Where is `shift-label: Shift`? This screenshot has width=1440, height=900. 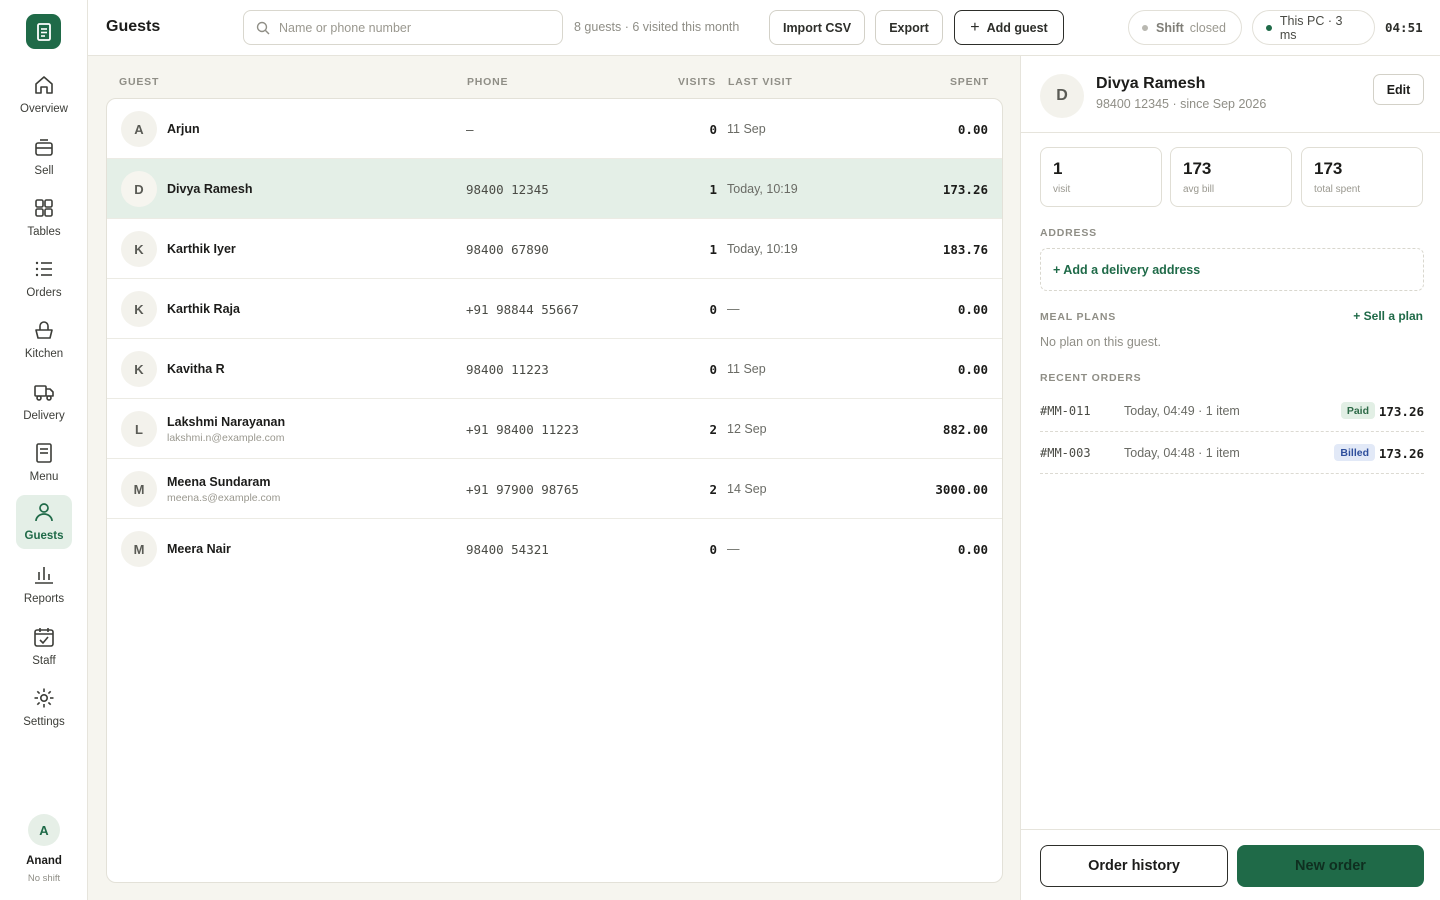 shift-label: Shift is located at coordinates (1170, 27).